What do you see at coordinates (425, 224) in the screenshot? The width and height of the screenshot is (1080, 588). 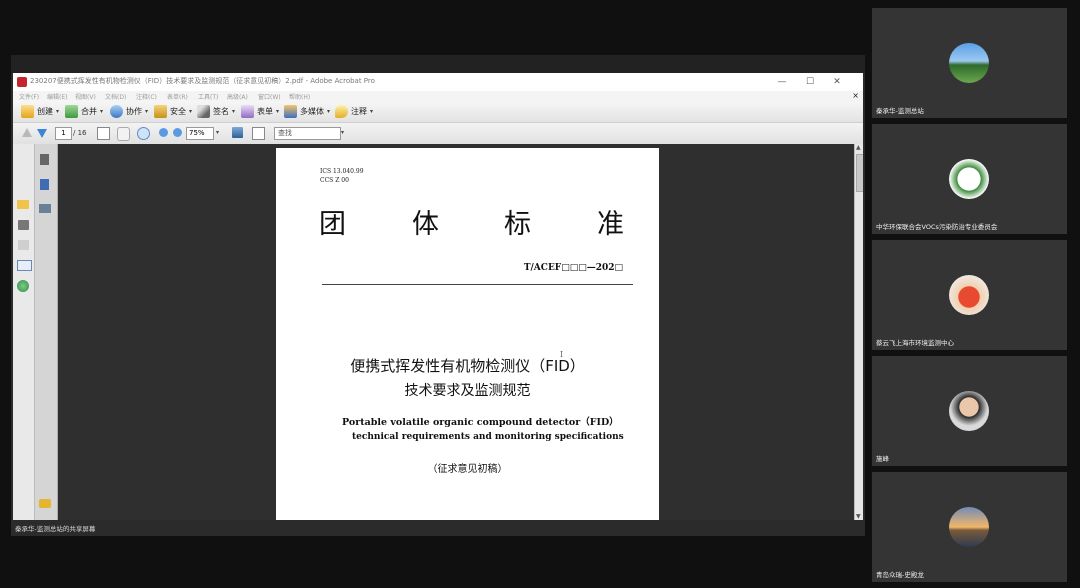 I see `standard-type-char: 体` at bounding box center [425, 224].